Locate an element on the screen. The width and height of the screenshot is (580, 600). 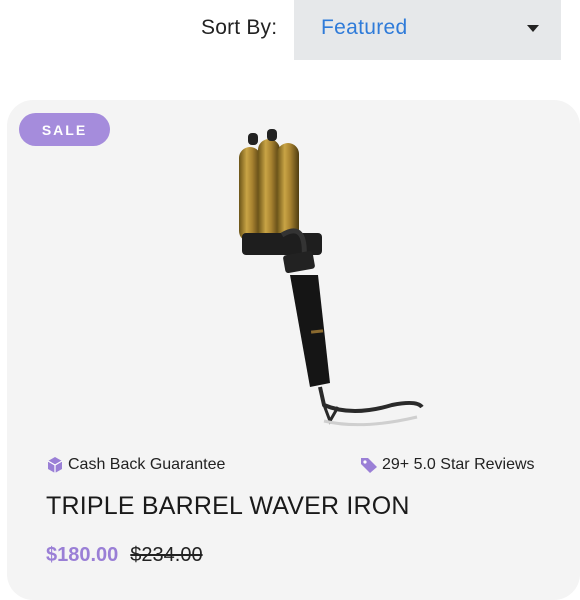
cash-back-feature: Cash Back Guarantee is located at coordinates (135, 465).